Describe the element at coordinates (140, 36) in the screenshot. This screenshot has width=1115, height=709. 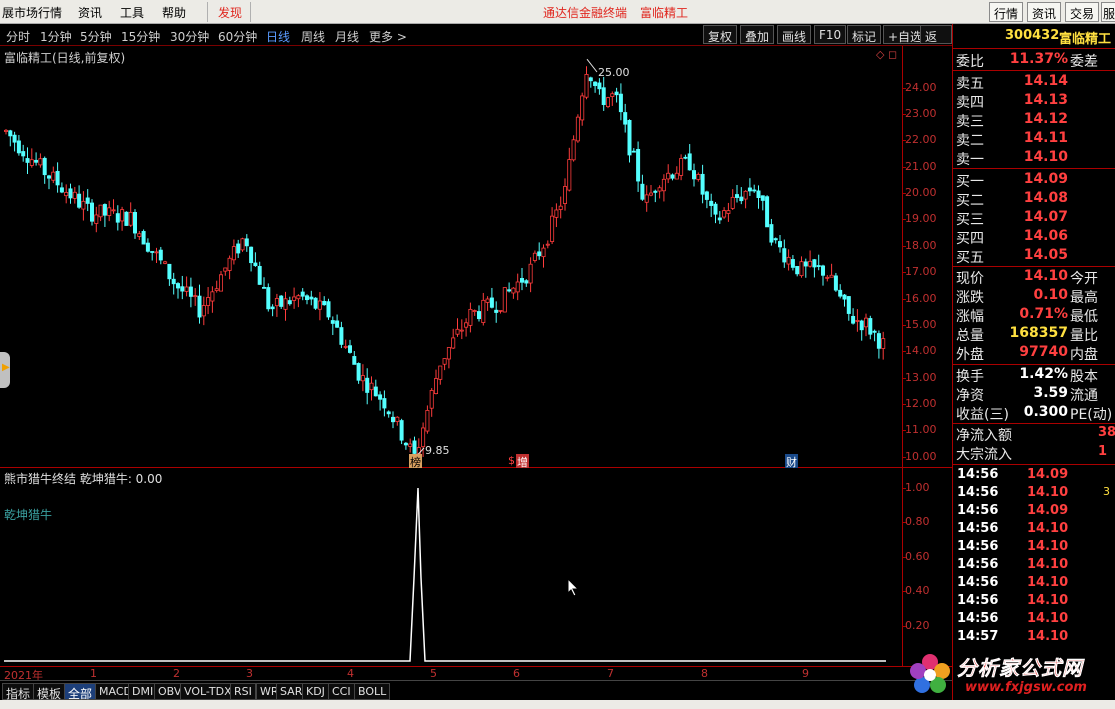
I see `period-15min: 15分钟` at that location.